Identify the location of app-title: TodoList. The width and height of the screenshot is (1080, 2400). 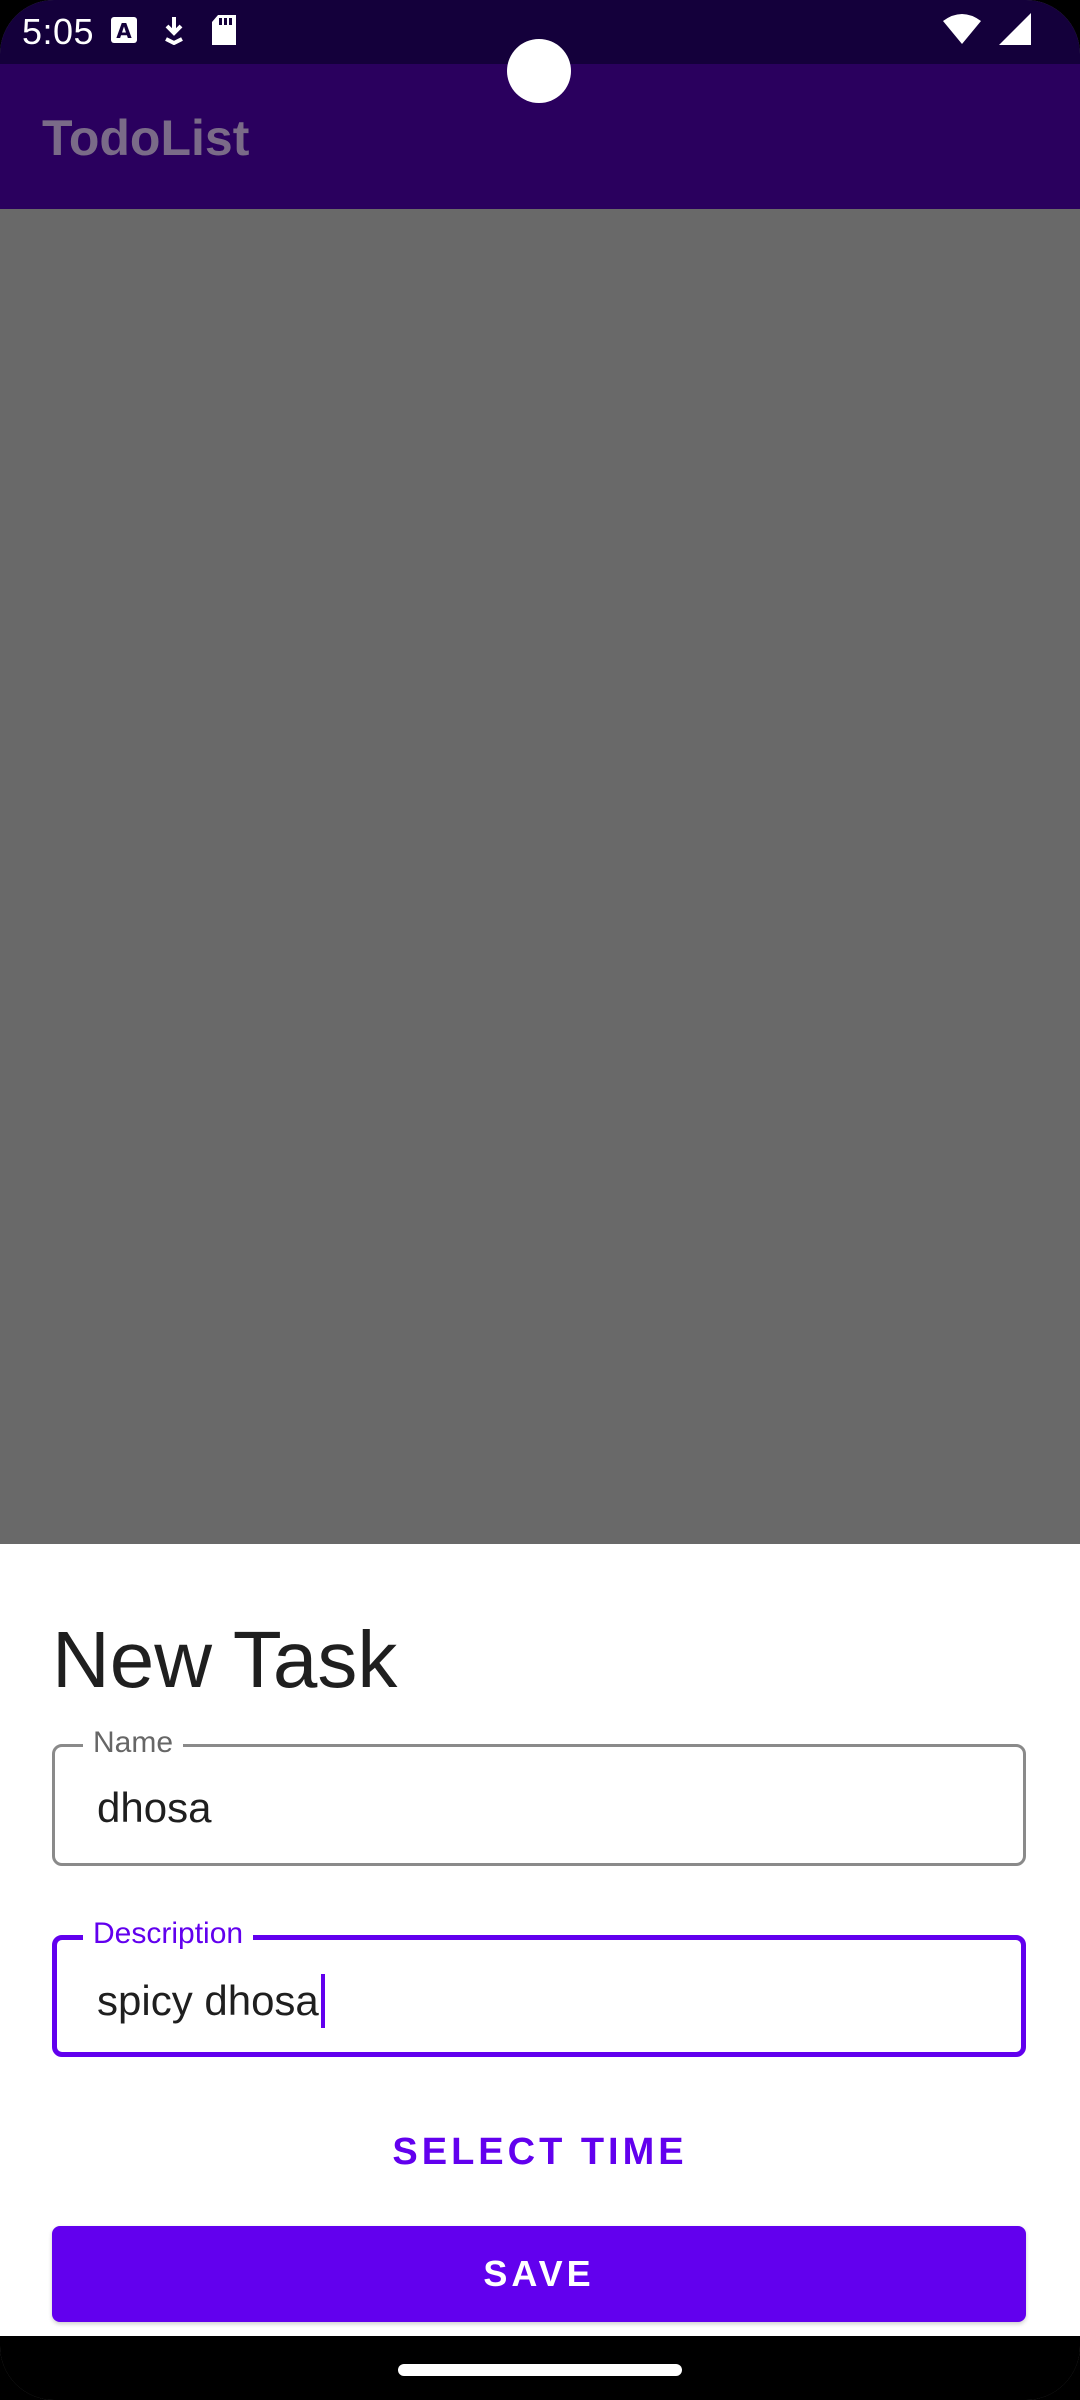
(146, 138).